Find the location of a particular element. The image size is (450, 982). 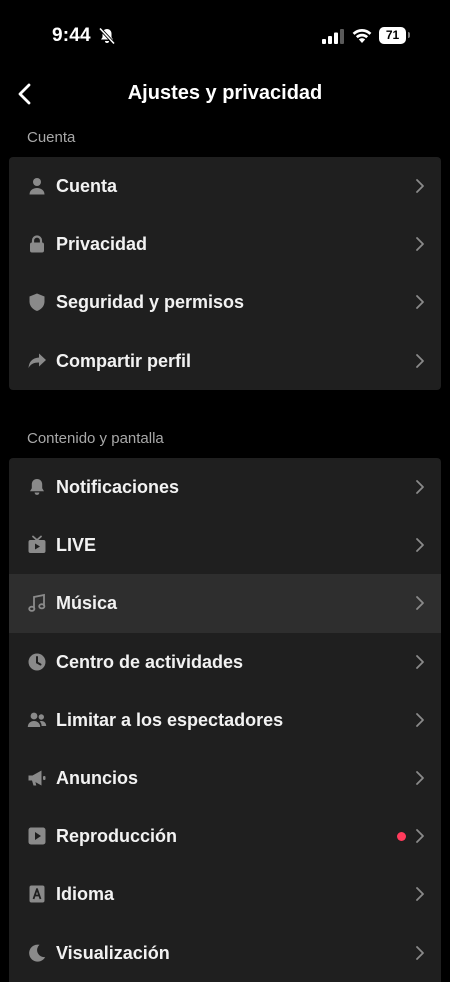

settings-item-label: Compartir perfil is located at coordinates (124, 360).